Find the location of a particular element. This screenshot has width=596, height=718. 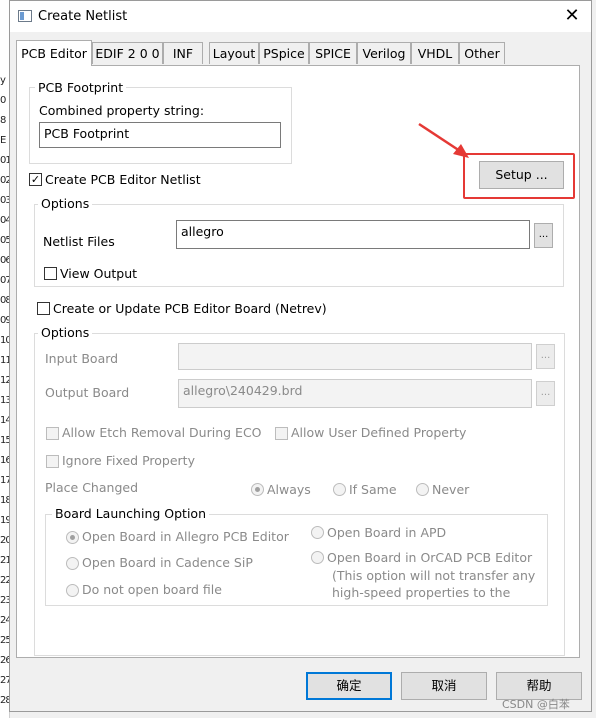

tab-pcb-editor: PCB Editor is located at coordinates (54, 53).